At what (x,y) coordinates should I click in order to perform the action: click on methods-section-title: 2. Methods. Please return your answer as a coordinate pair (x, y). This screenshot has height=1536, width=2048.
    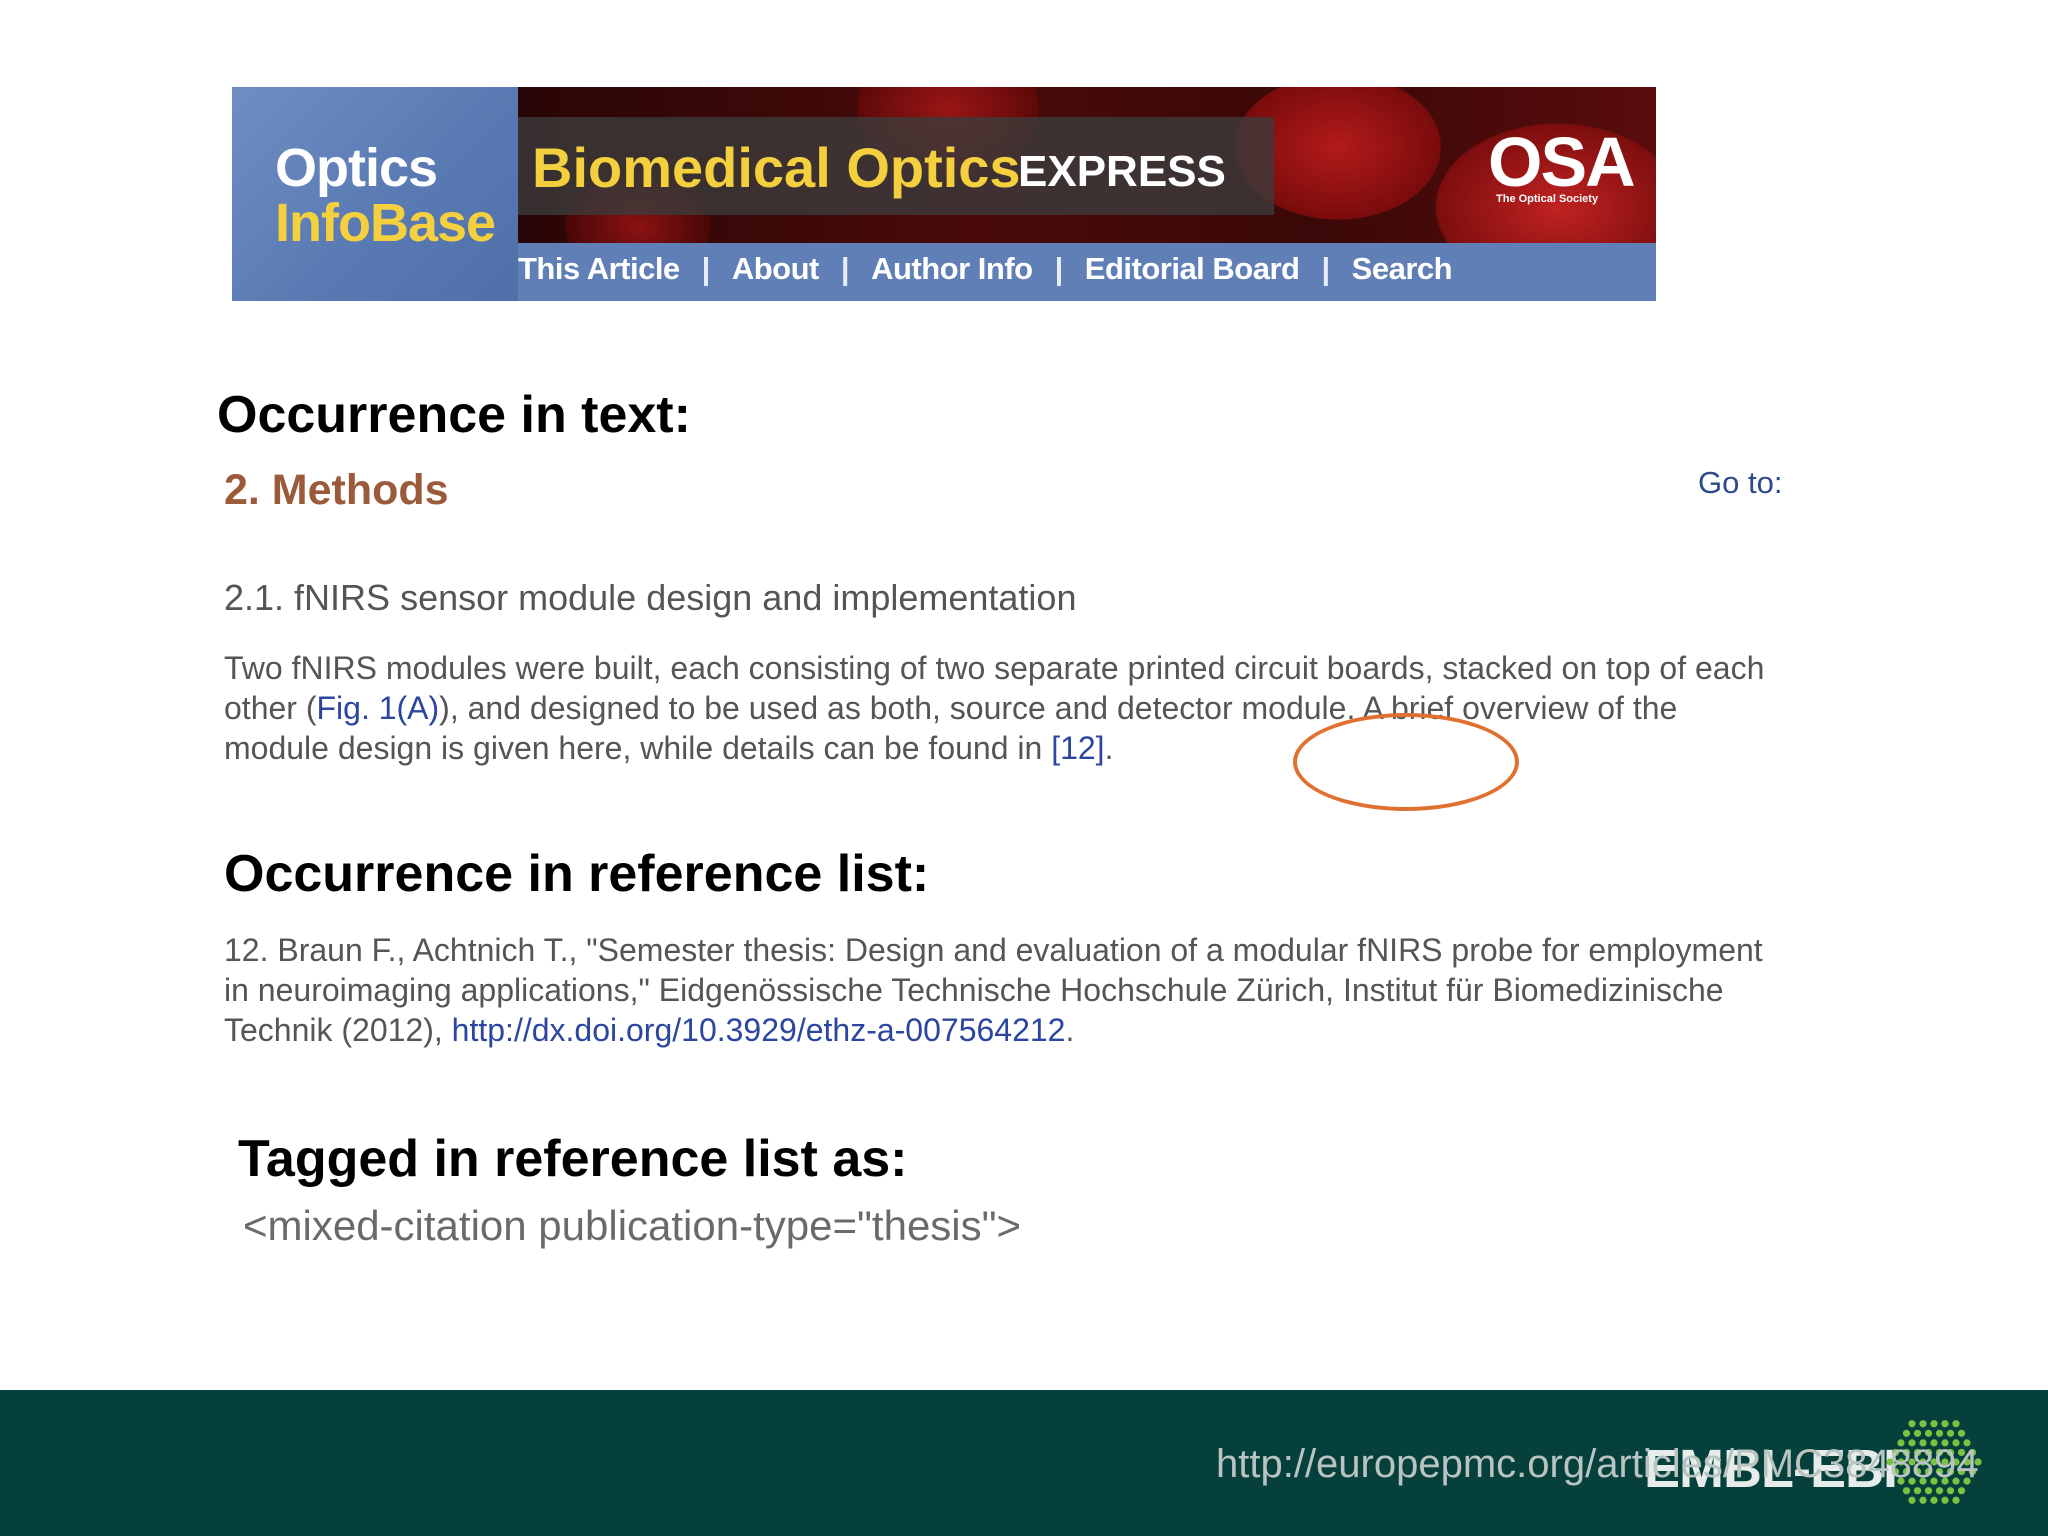
    Looking at the image, I should click on (336, 490).